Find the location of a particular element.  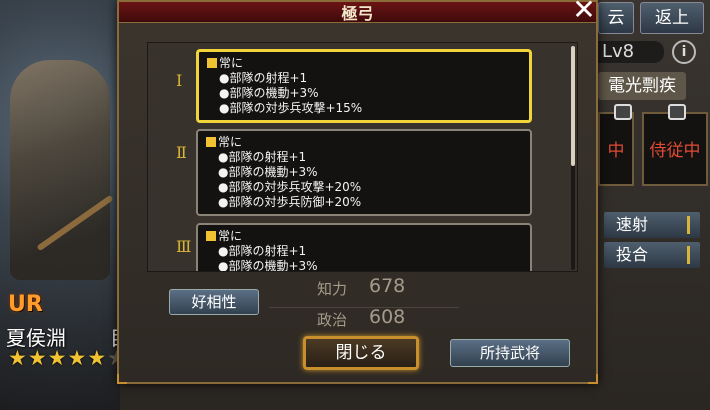

level-numeral: Ⅰ is located at coordinates (179, 80).